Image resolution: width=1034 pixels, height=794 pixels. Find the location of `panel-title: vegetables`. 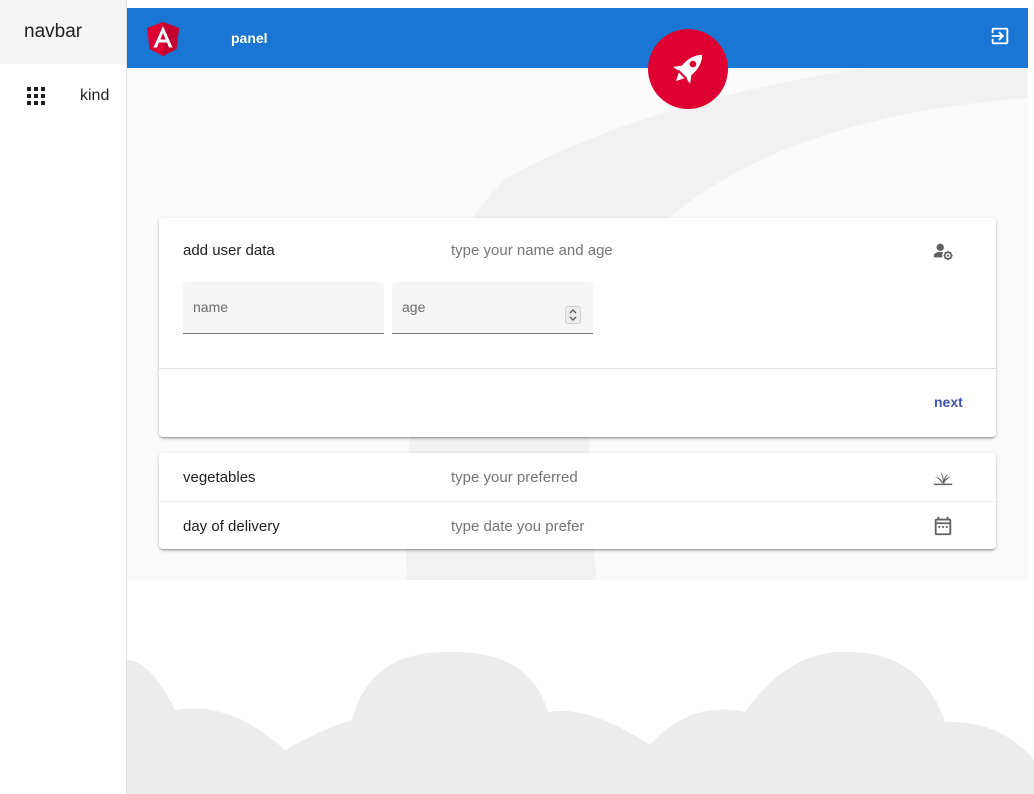

panel-title: vegetables is located at coordinates (219, 477).